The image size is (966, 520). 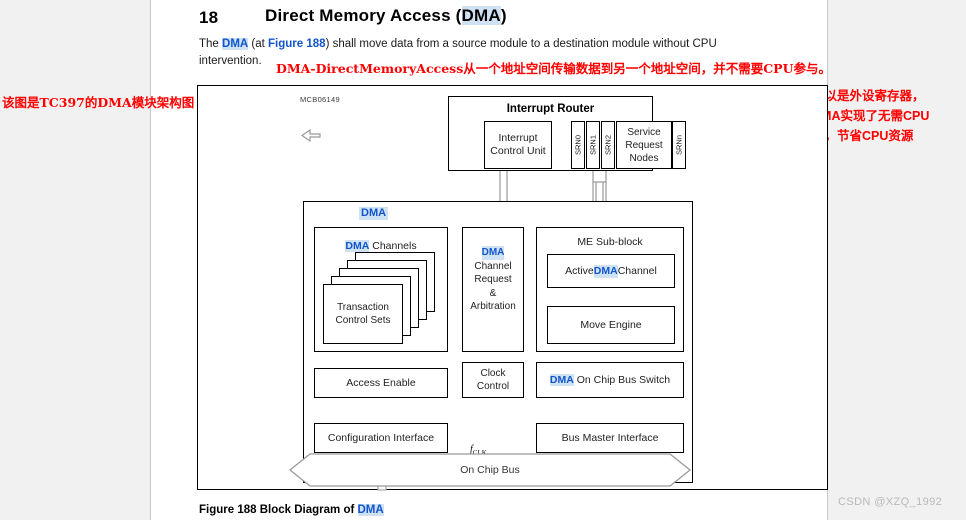 What do you see at coordinates (518, 145) in the screenshot?
I see `interrupt-control-unit-block: Interrupt Control Unit` at bounding box center [518, 145].